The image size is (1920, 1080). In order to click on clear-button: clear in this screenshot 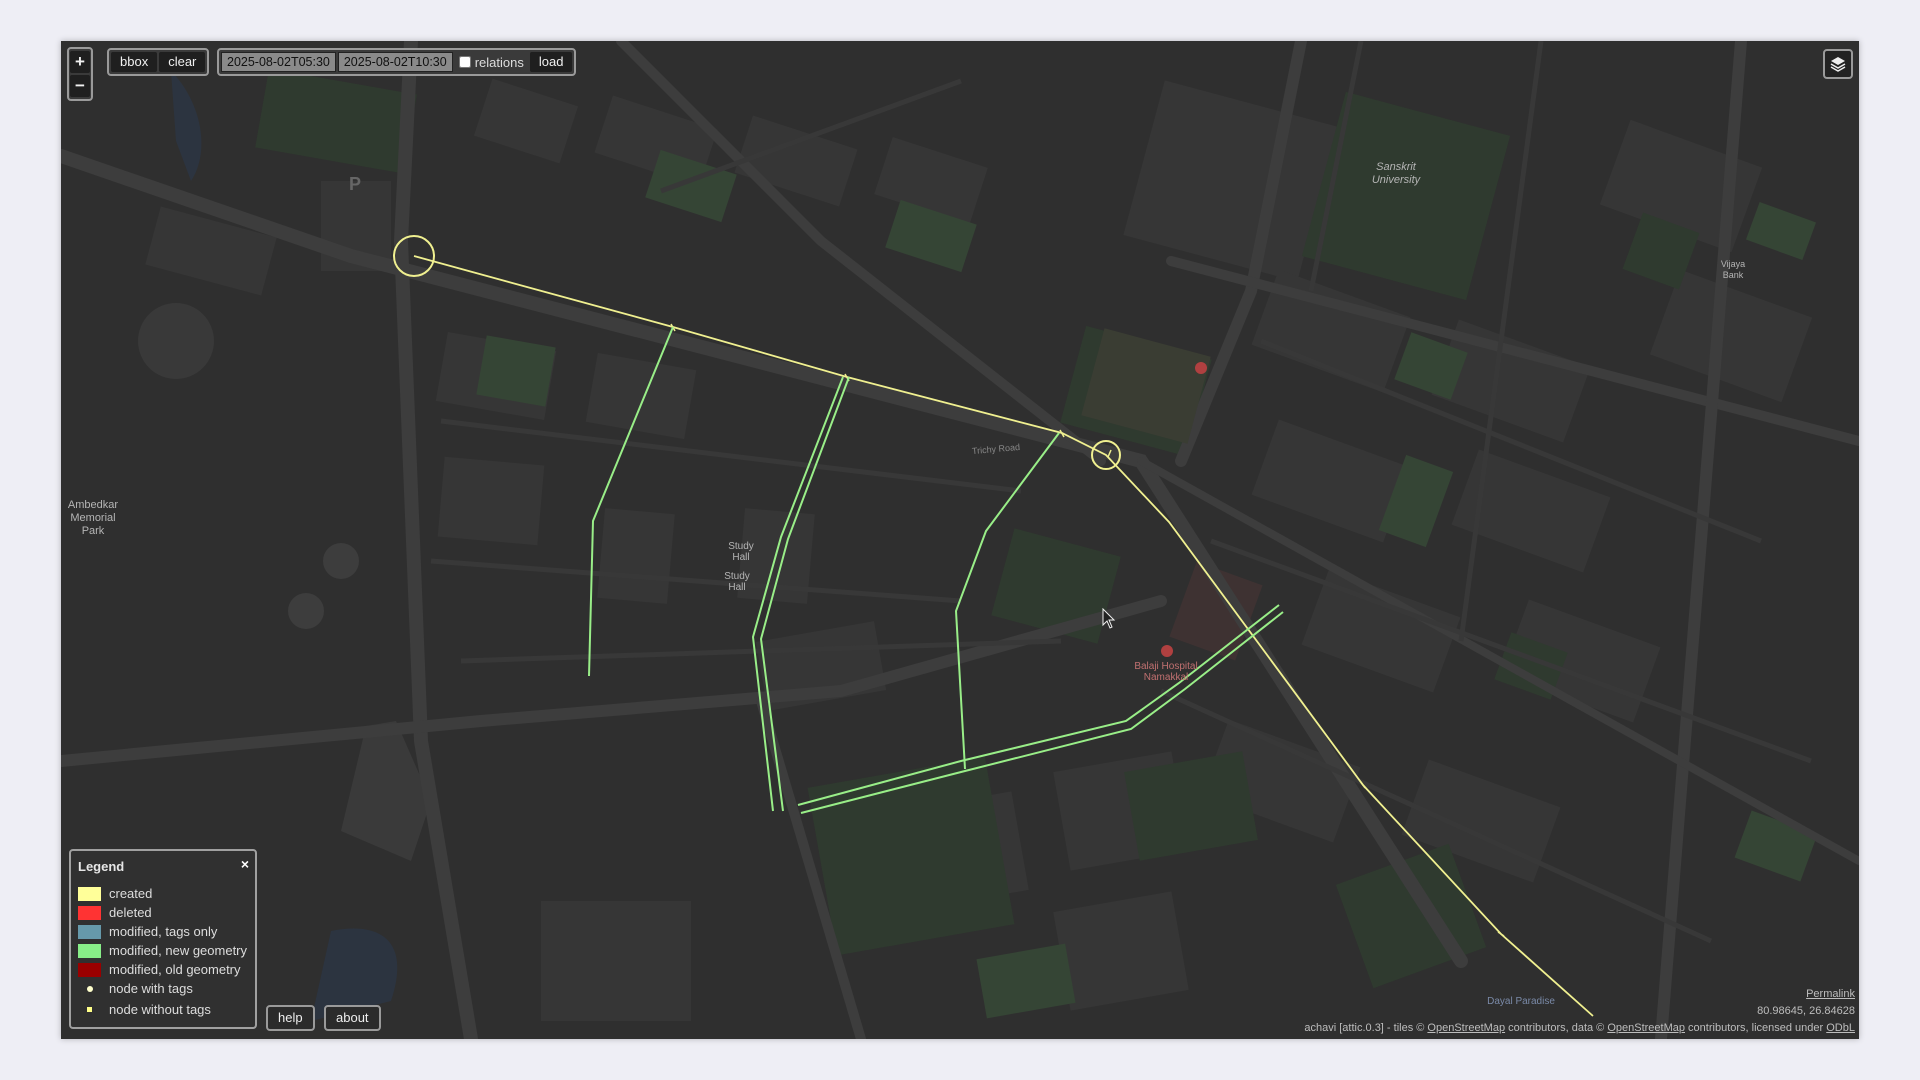, I will do `click(182, 62)`.